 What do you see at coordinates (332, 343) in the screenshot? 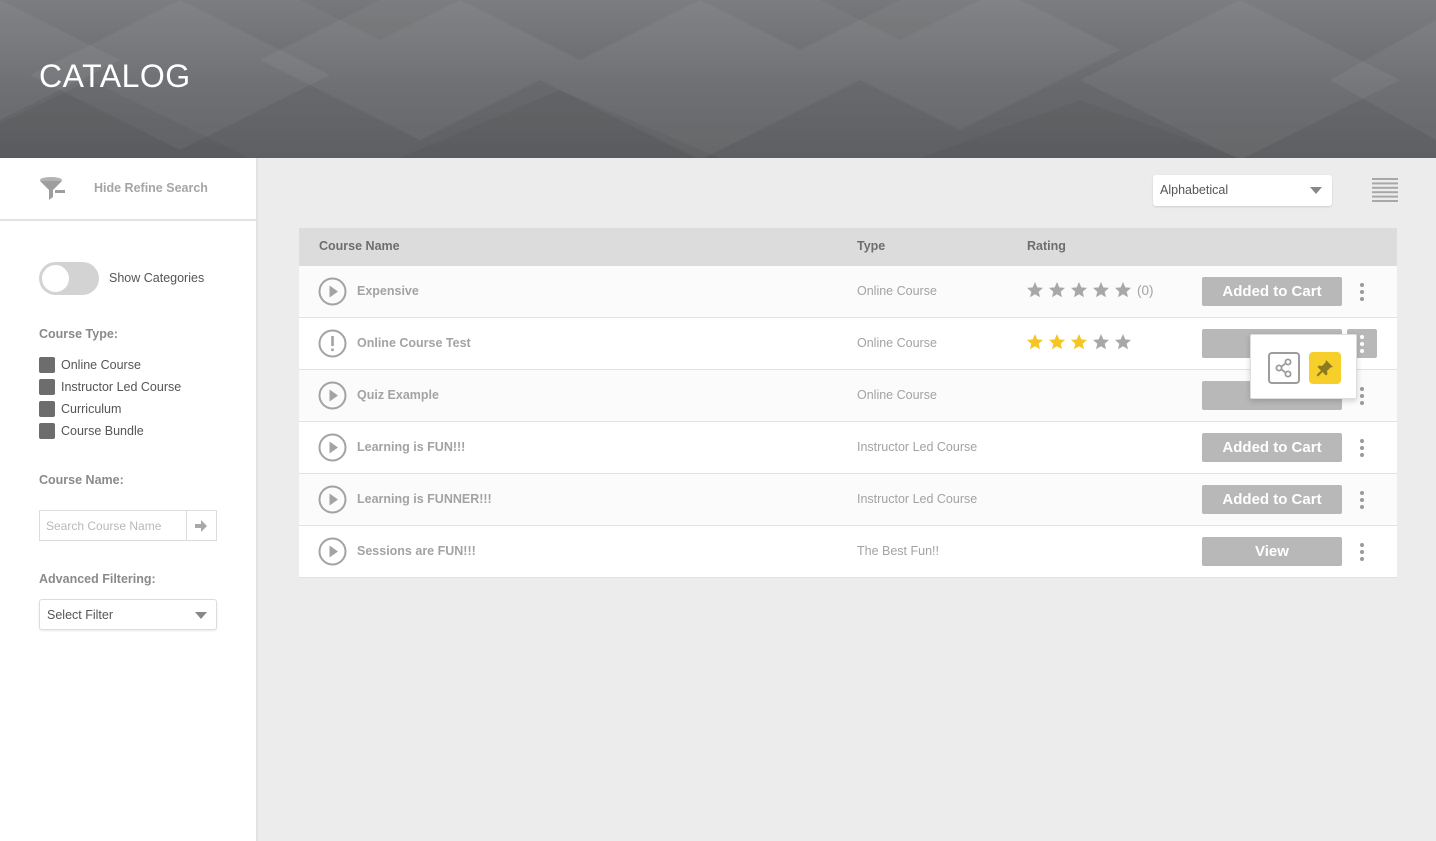
I see `exclamation-circle-icon` at bounding box center [332, 343].